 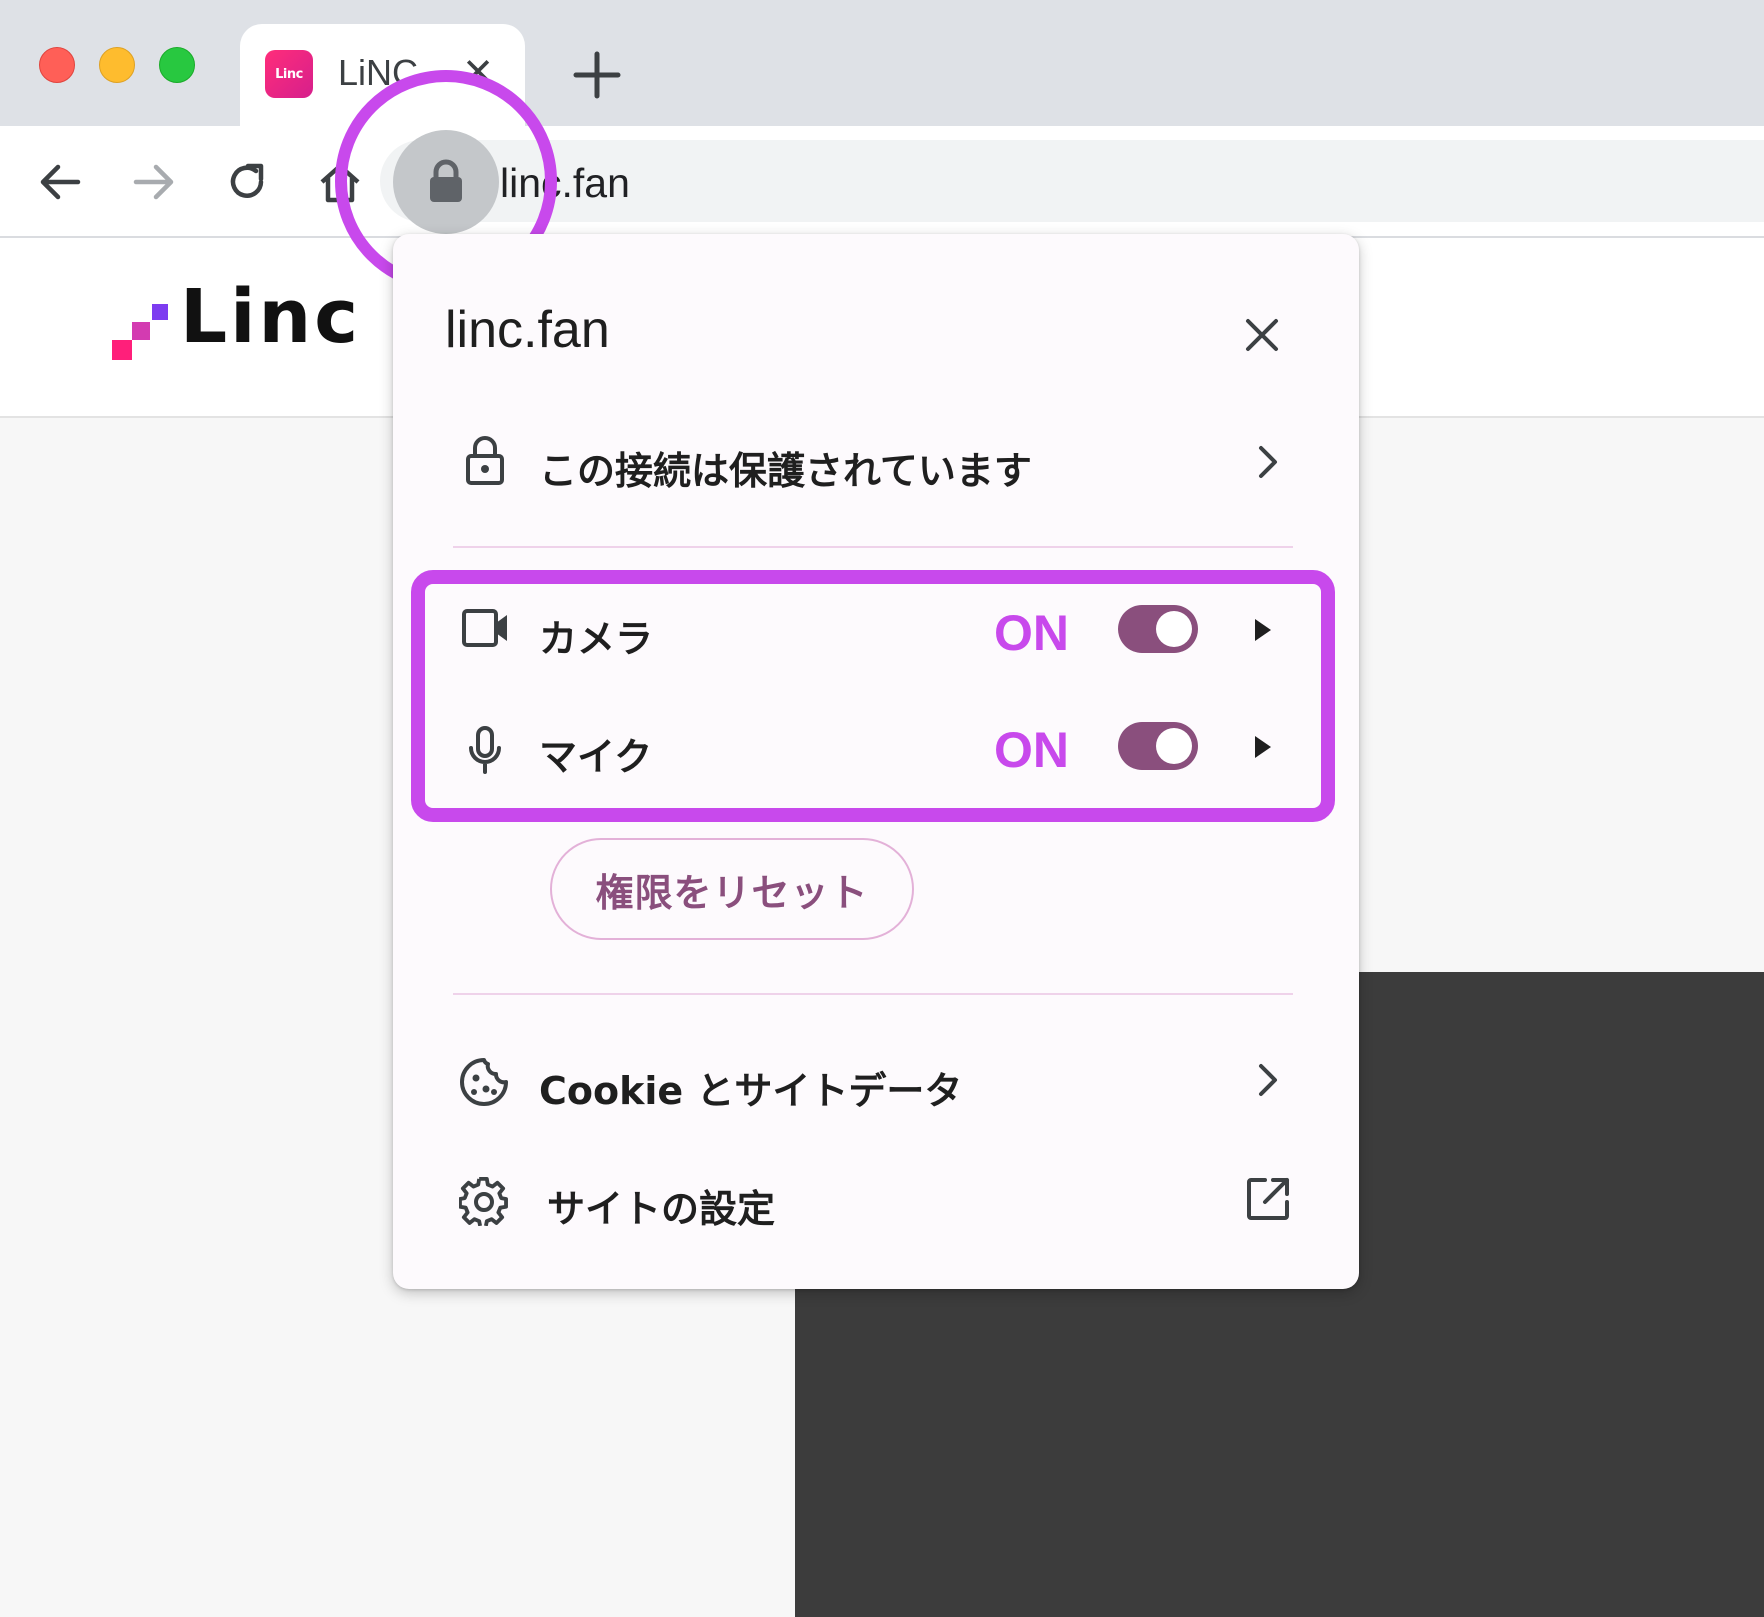 I want to click on close-window-button, so click(x=57, y=65).